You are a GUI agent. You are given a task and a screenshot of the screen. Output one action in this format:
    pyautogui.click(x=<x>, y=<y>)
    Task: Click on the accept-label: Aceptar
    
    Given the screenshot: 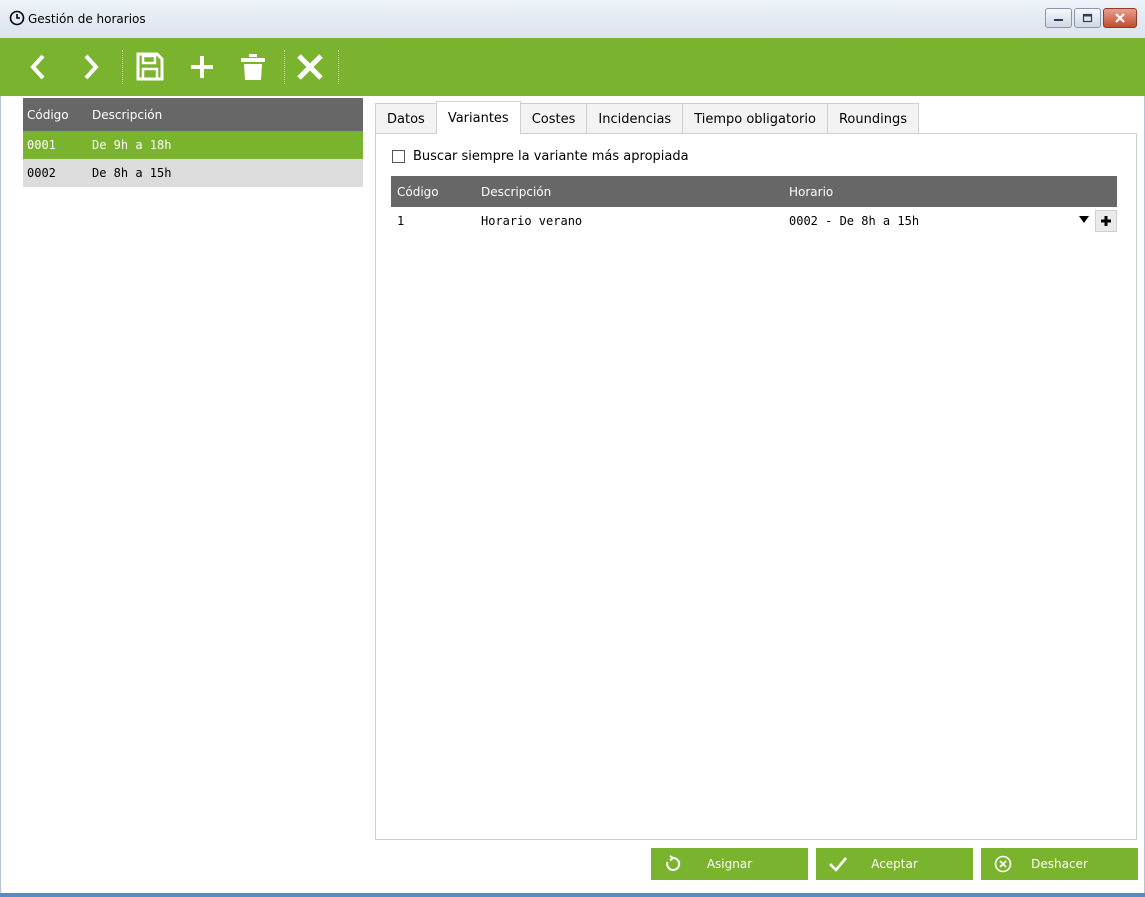 What is the action you would take?
    pyautogui.click(x=894, y=864)
    